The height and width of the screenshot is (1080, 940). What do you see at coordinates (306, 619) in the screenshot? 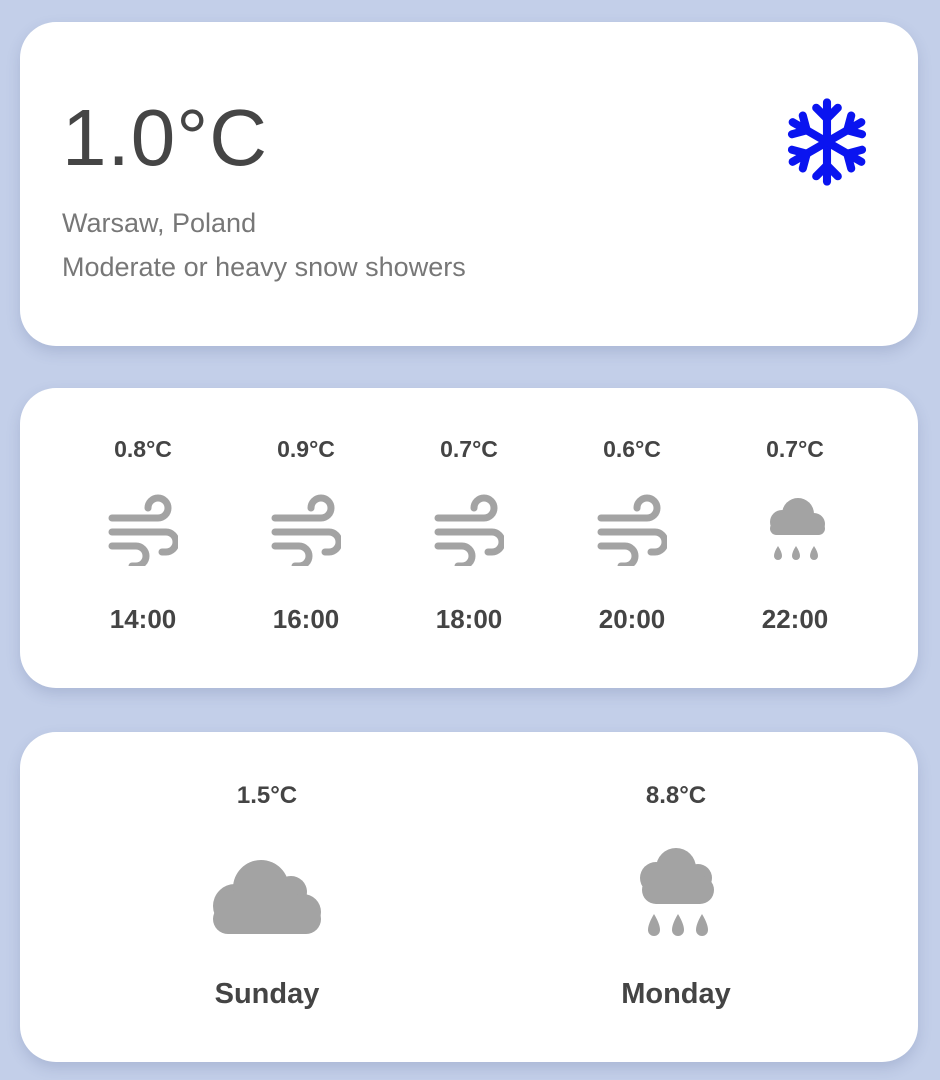
I see `hourly-time: 16:00` at bounding box center [306, 619].